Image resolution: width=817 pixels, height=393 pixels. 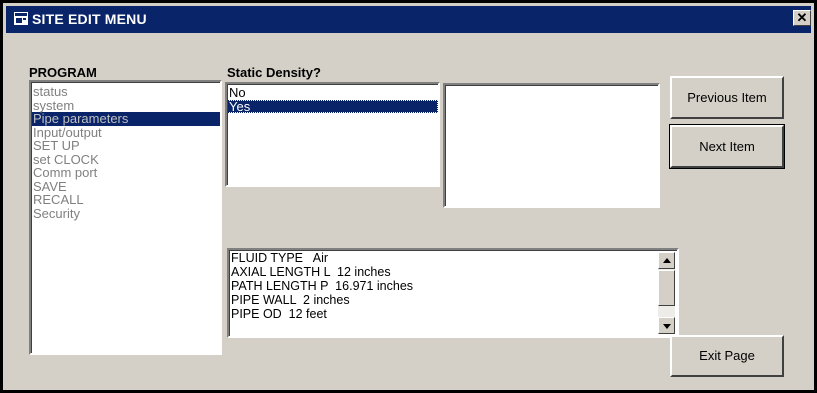 What do you see at coordinates (125, 159) in the screenshot?
I see `program-item: set CLOCK` at bounding box center [125, 159].